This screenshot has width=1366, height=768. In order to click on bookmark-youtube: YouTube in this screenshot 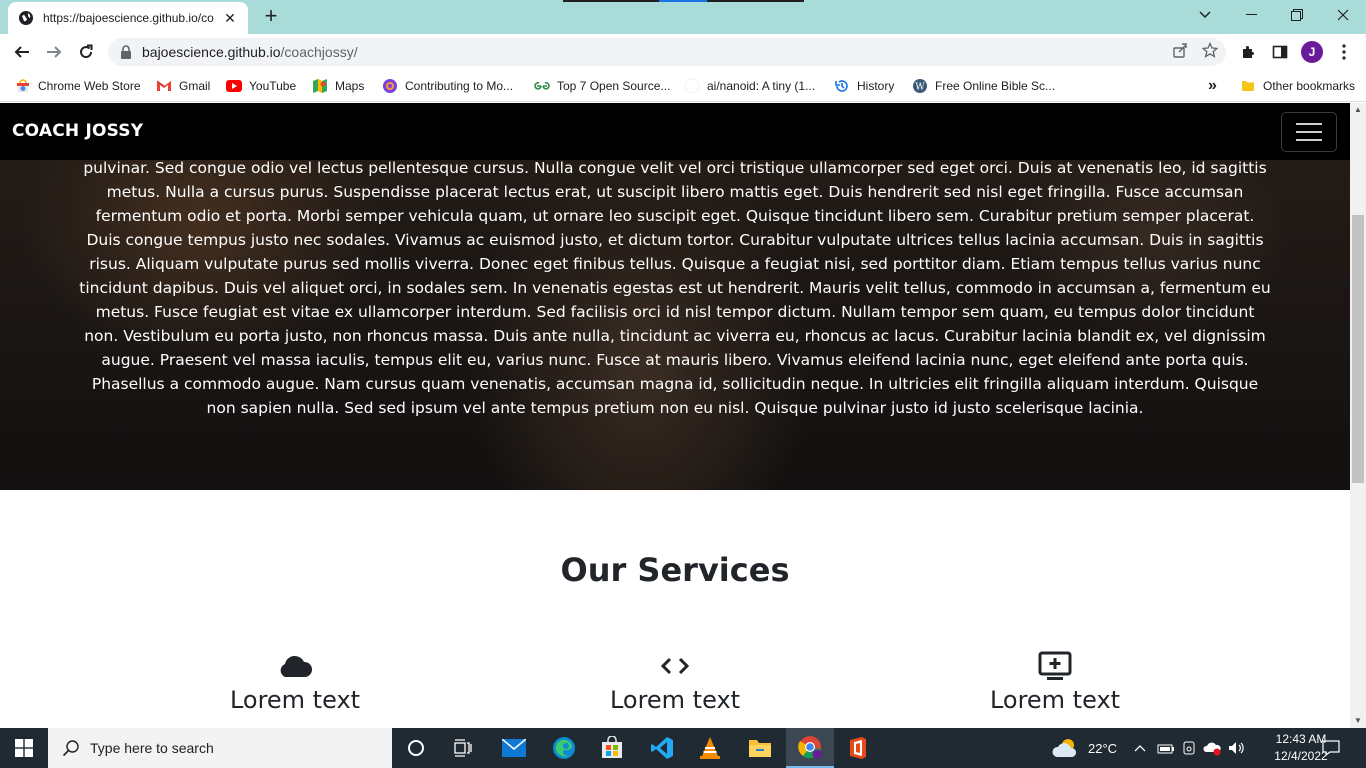, I will do `click(261, 86)`.